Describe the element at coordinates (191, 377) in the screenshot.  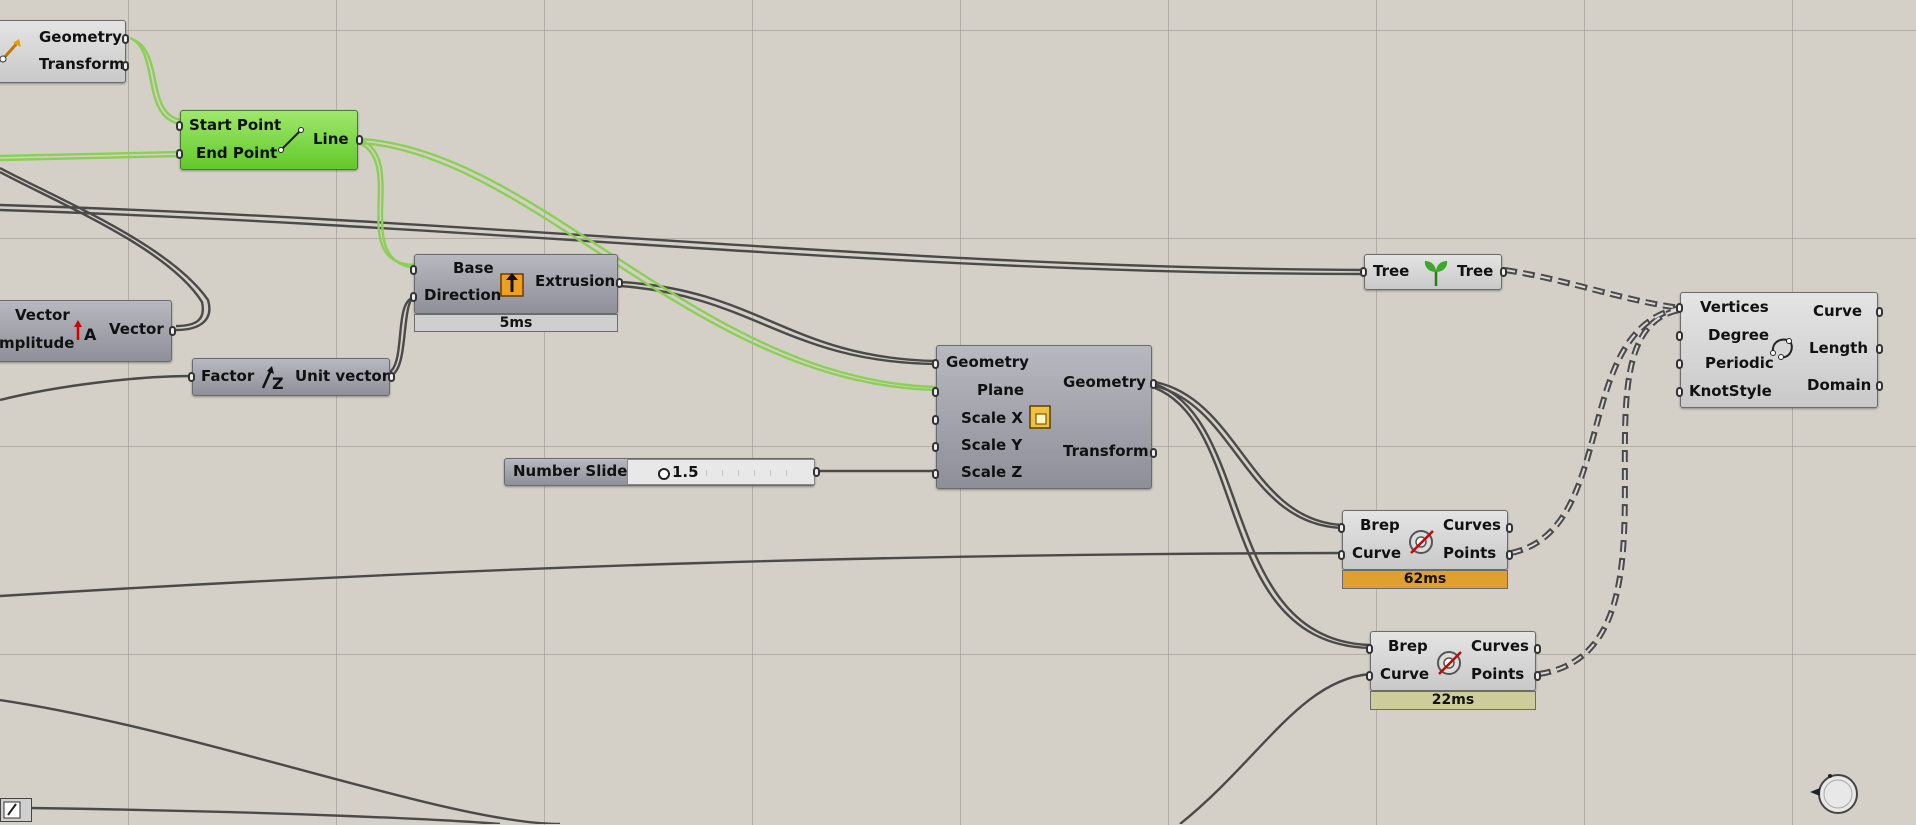
I see `input-factor-port` at that location.